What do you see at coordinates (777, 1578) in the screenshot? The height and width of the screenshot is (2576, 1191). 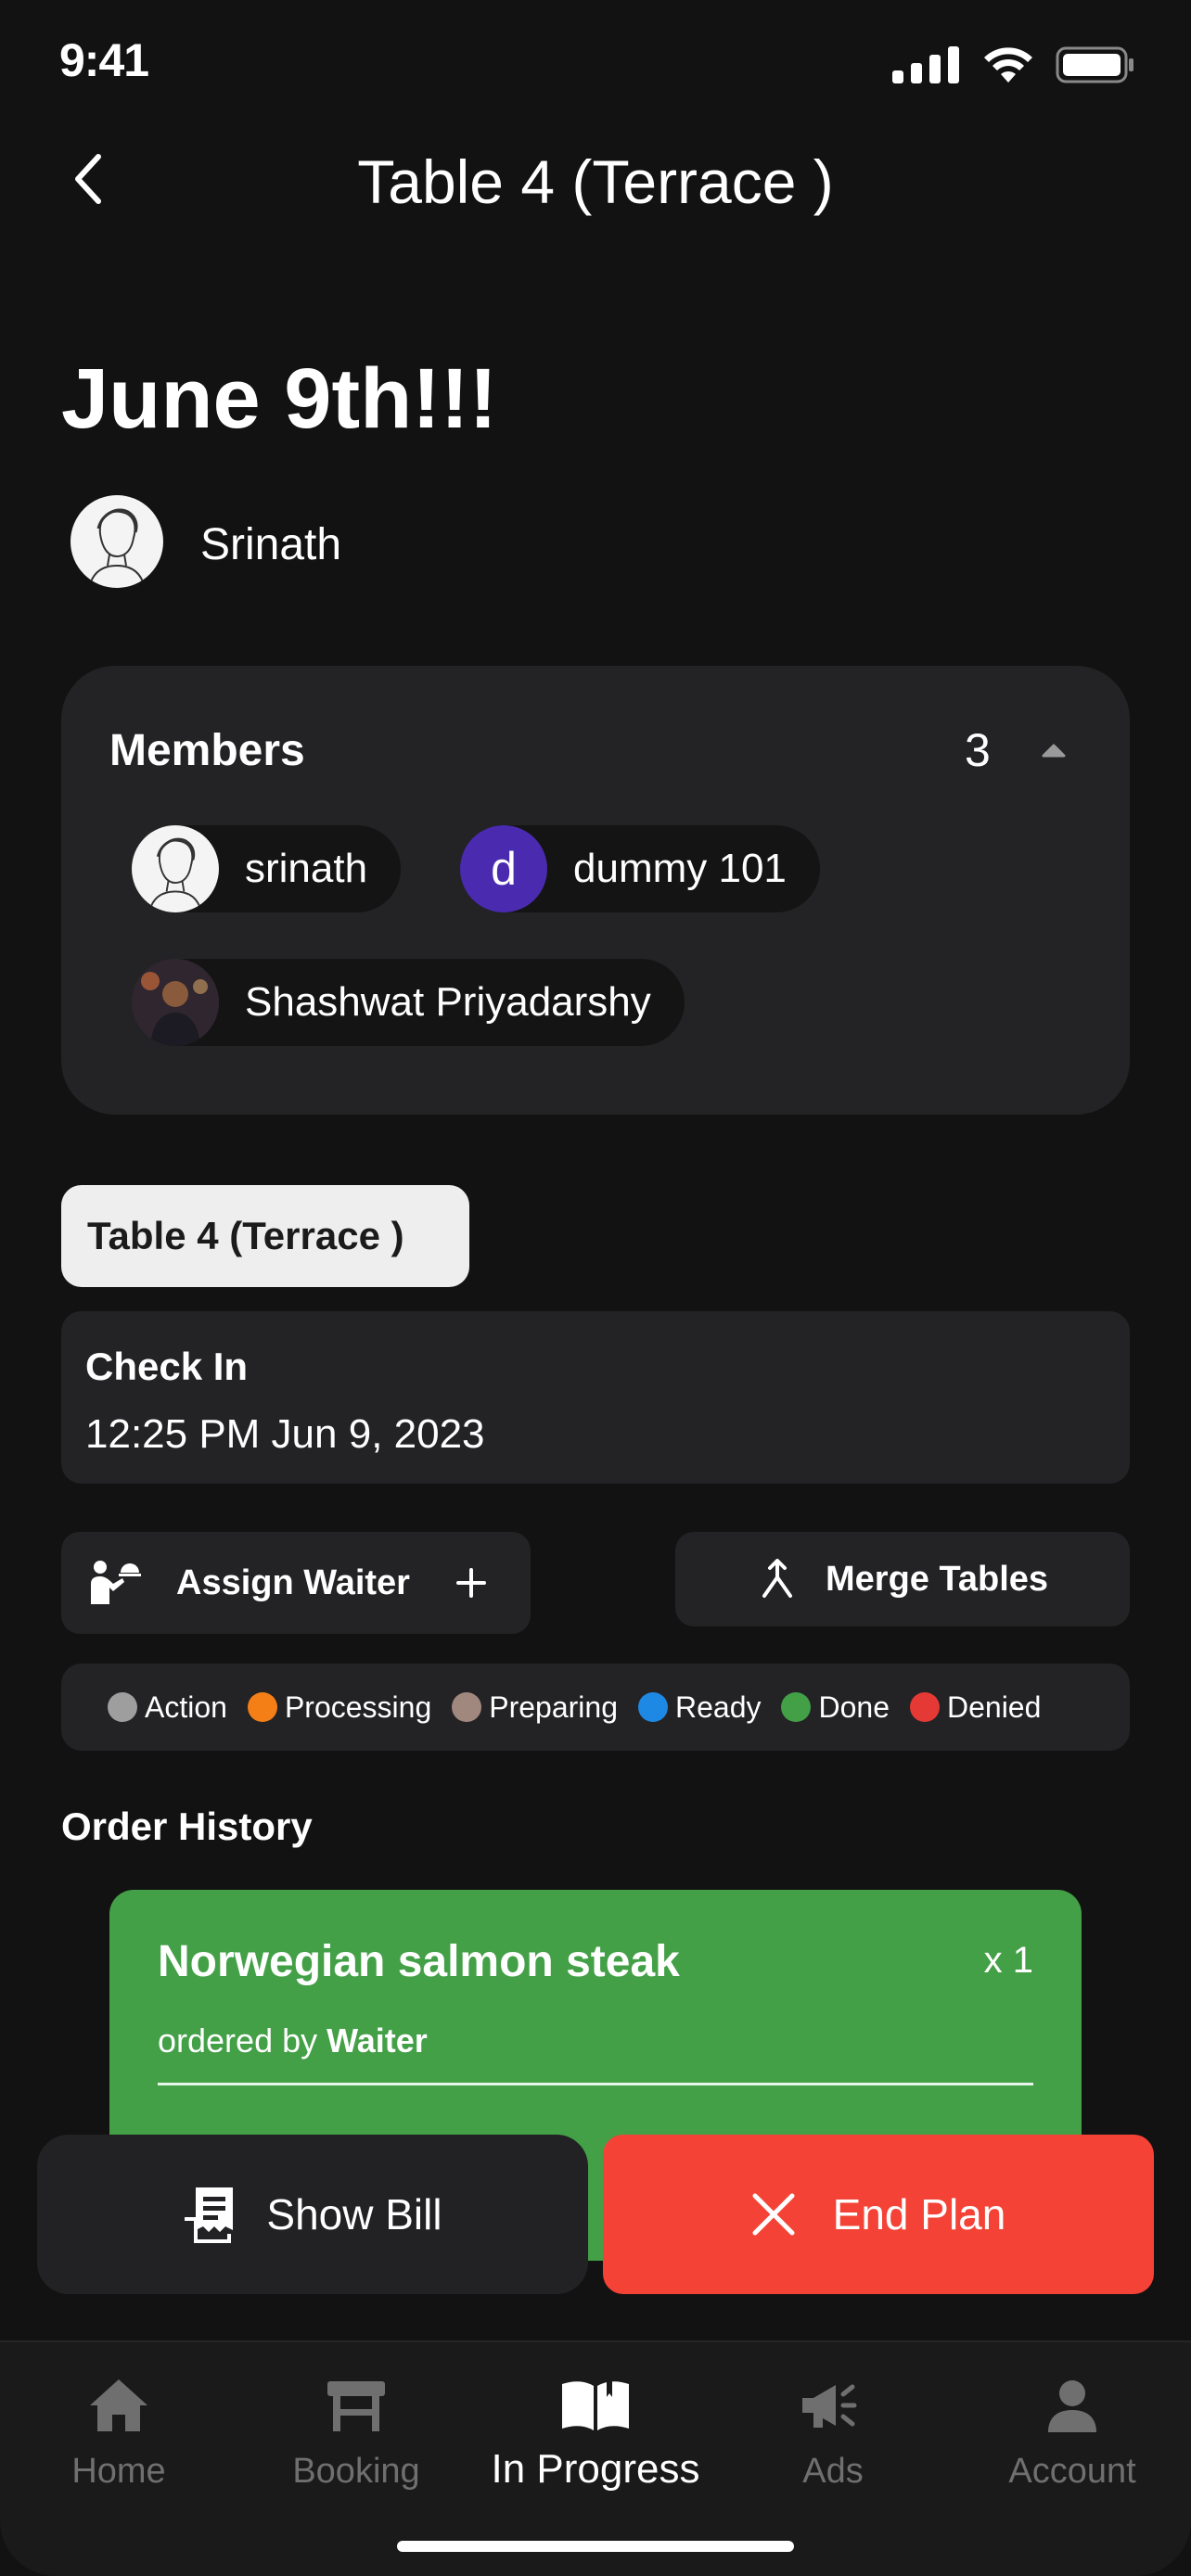 I see `merge-icon` at bounding box center [777, 1578].